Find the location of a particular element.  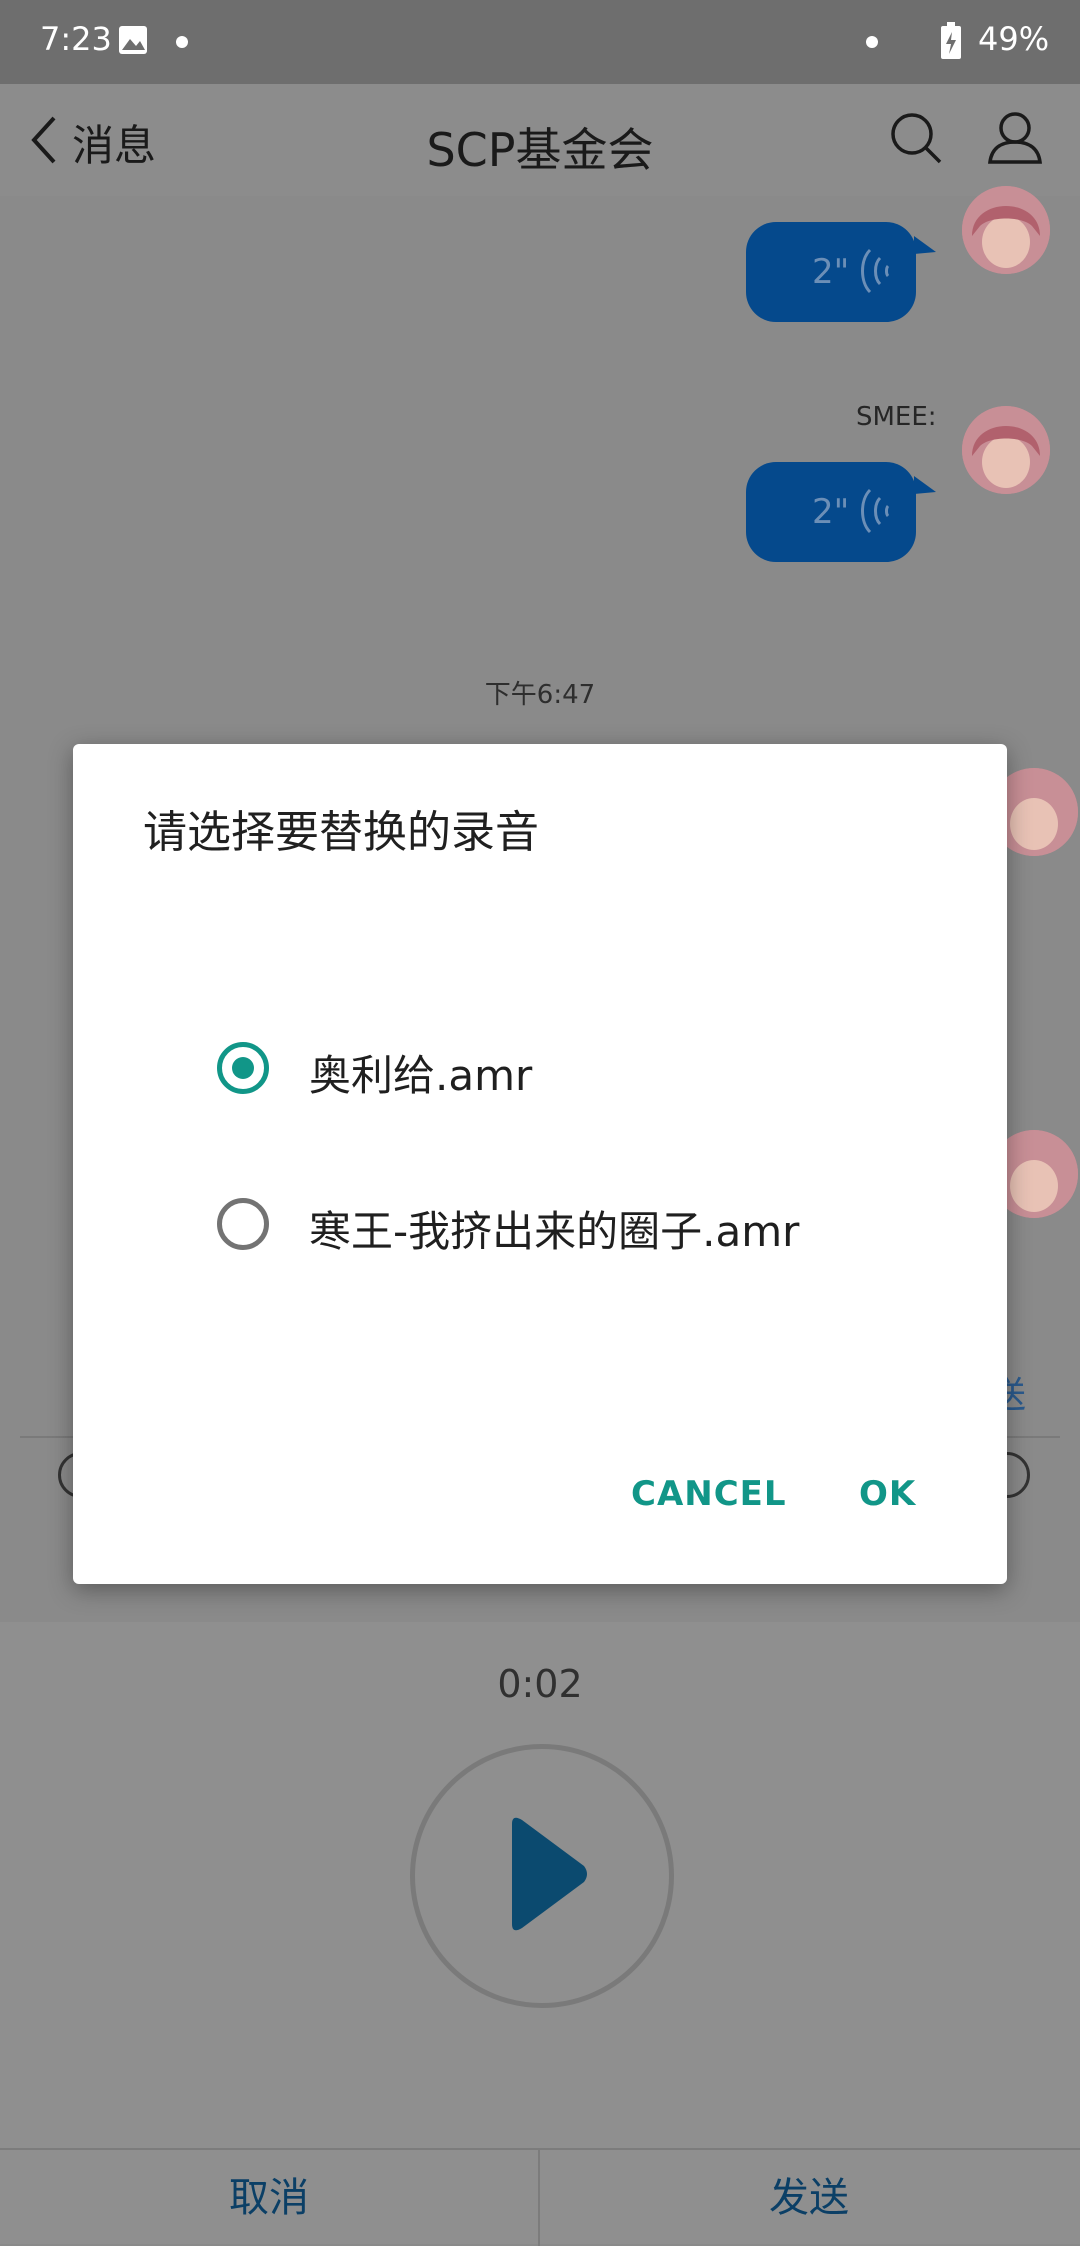

image-notification-icon is located at coordinates (133, 40).